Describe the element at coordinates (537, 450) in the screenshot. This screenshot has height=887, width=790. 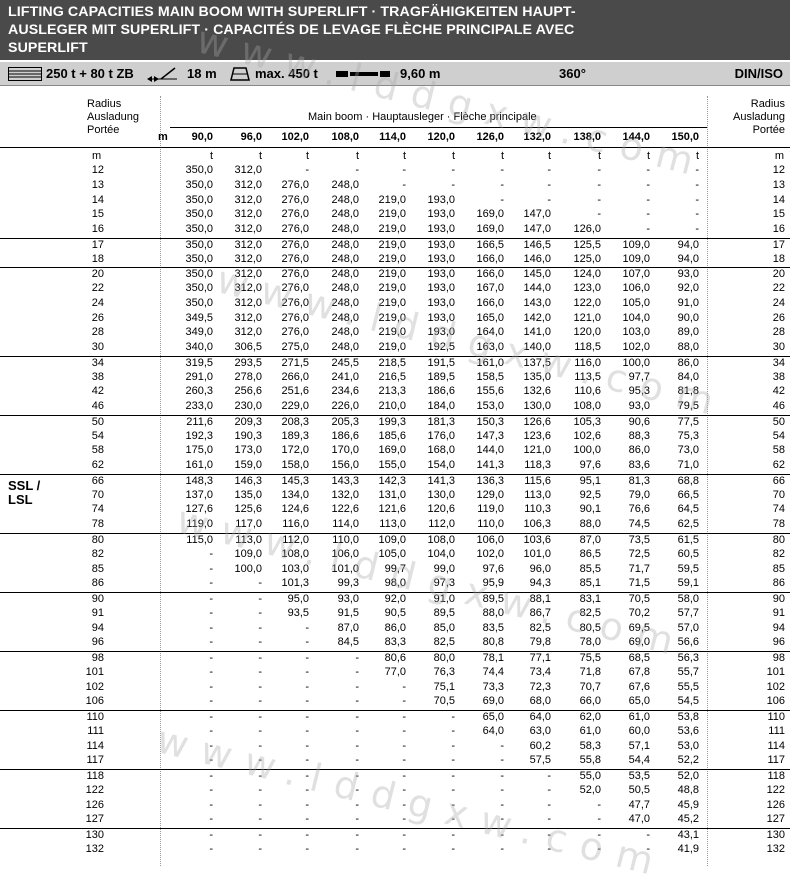
I see `capacity-cell: 121,0` at that location.